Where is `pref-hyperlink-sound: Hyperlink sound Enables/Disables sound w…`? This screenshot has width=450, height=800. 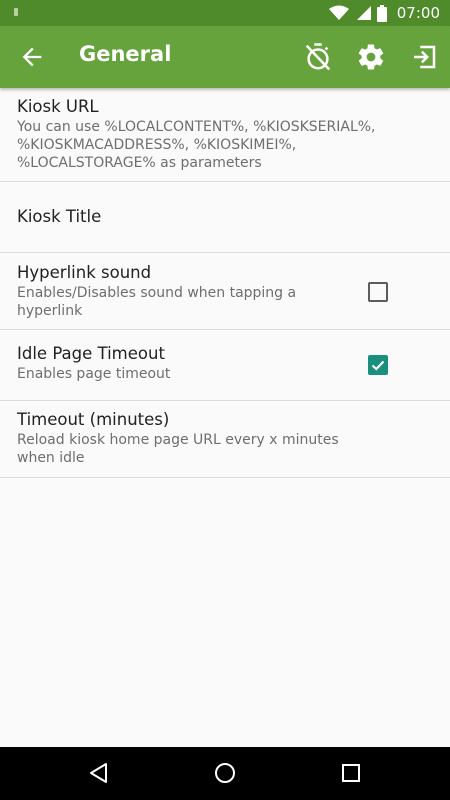
pref-hyperlink-sound: Hyperlink sound Enables/Disables sound w… is located at coordinates (225, 291).